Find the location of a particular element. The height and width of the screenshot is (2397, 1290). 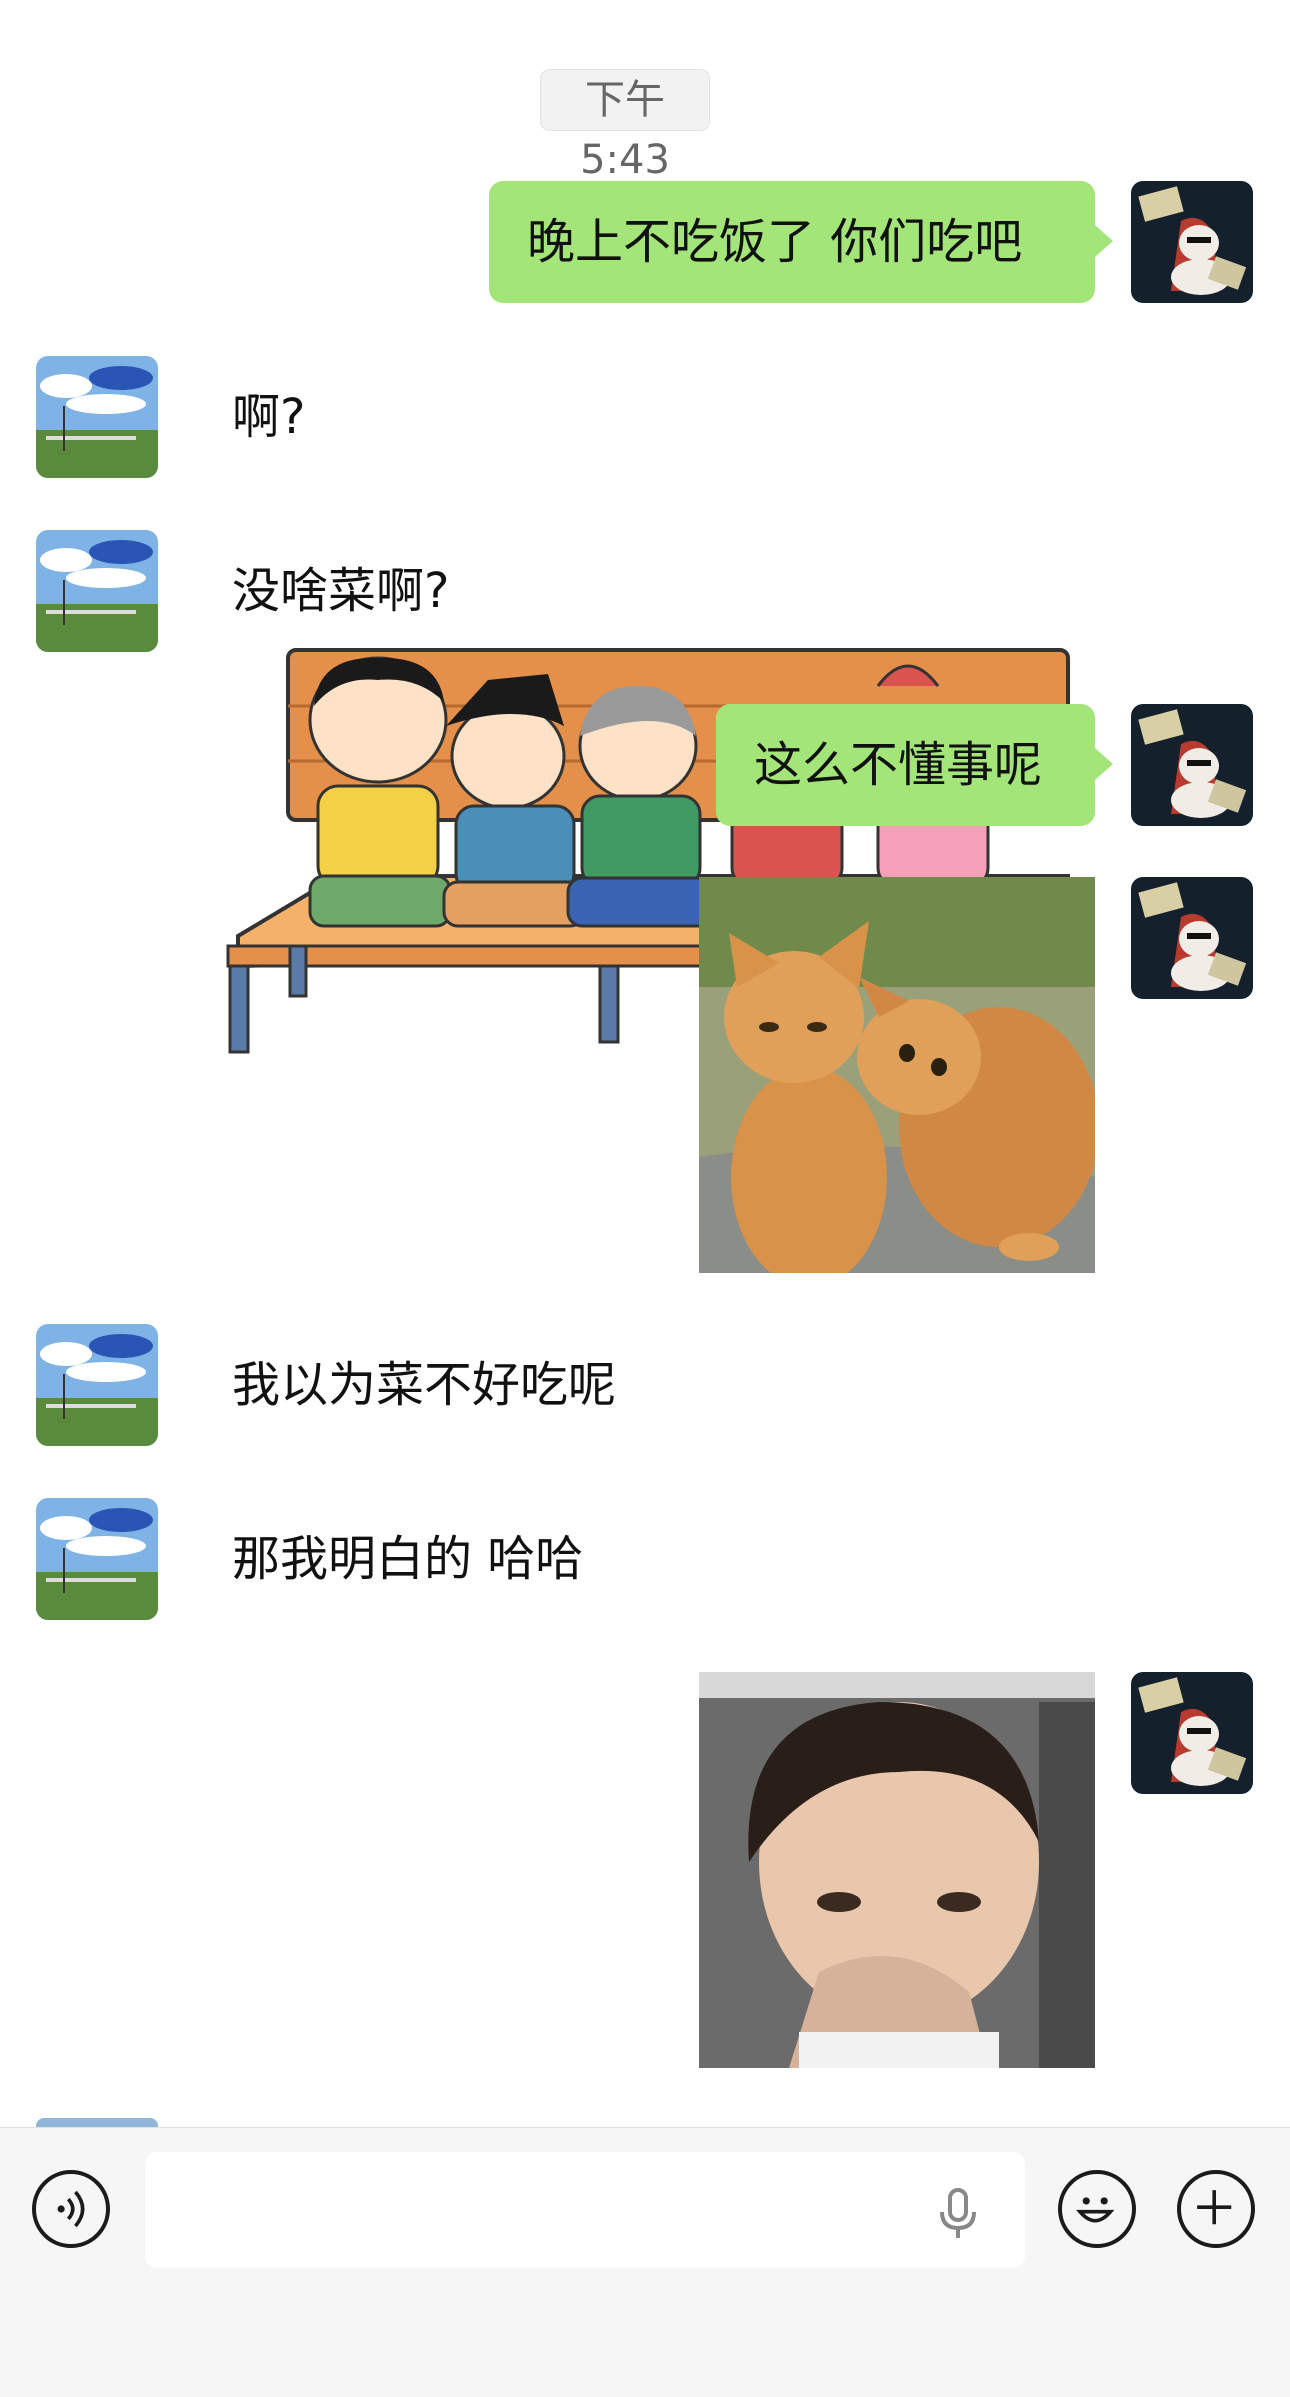

voice-toggle-button is located at coordinates (71, 2209).